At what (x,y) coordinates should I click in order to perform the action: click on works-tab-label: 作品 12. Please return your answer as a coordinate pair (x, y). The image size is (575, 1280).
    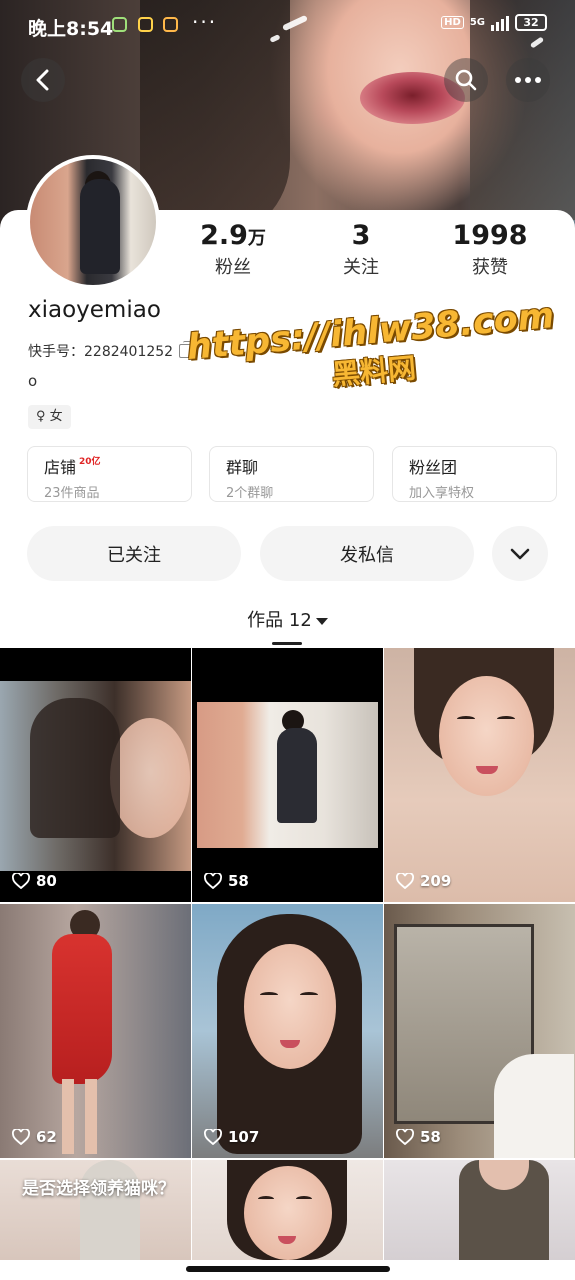
    Looking at the image, I should click on (279, 620).